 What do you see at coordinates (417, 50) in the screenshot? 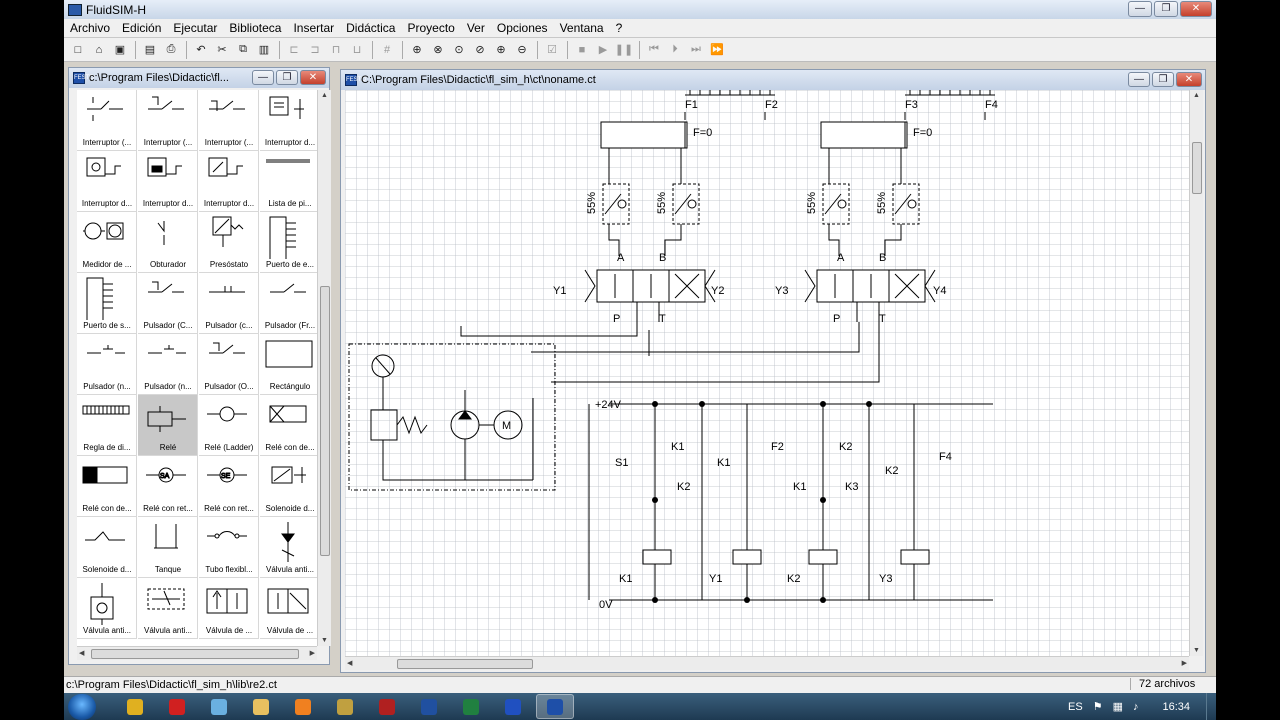
I see `zoom-all-icon: ⊕` at bounding box center [417, 50].